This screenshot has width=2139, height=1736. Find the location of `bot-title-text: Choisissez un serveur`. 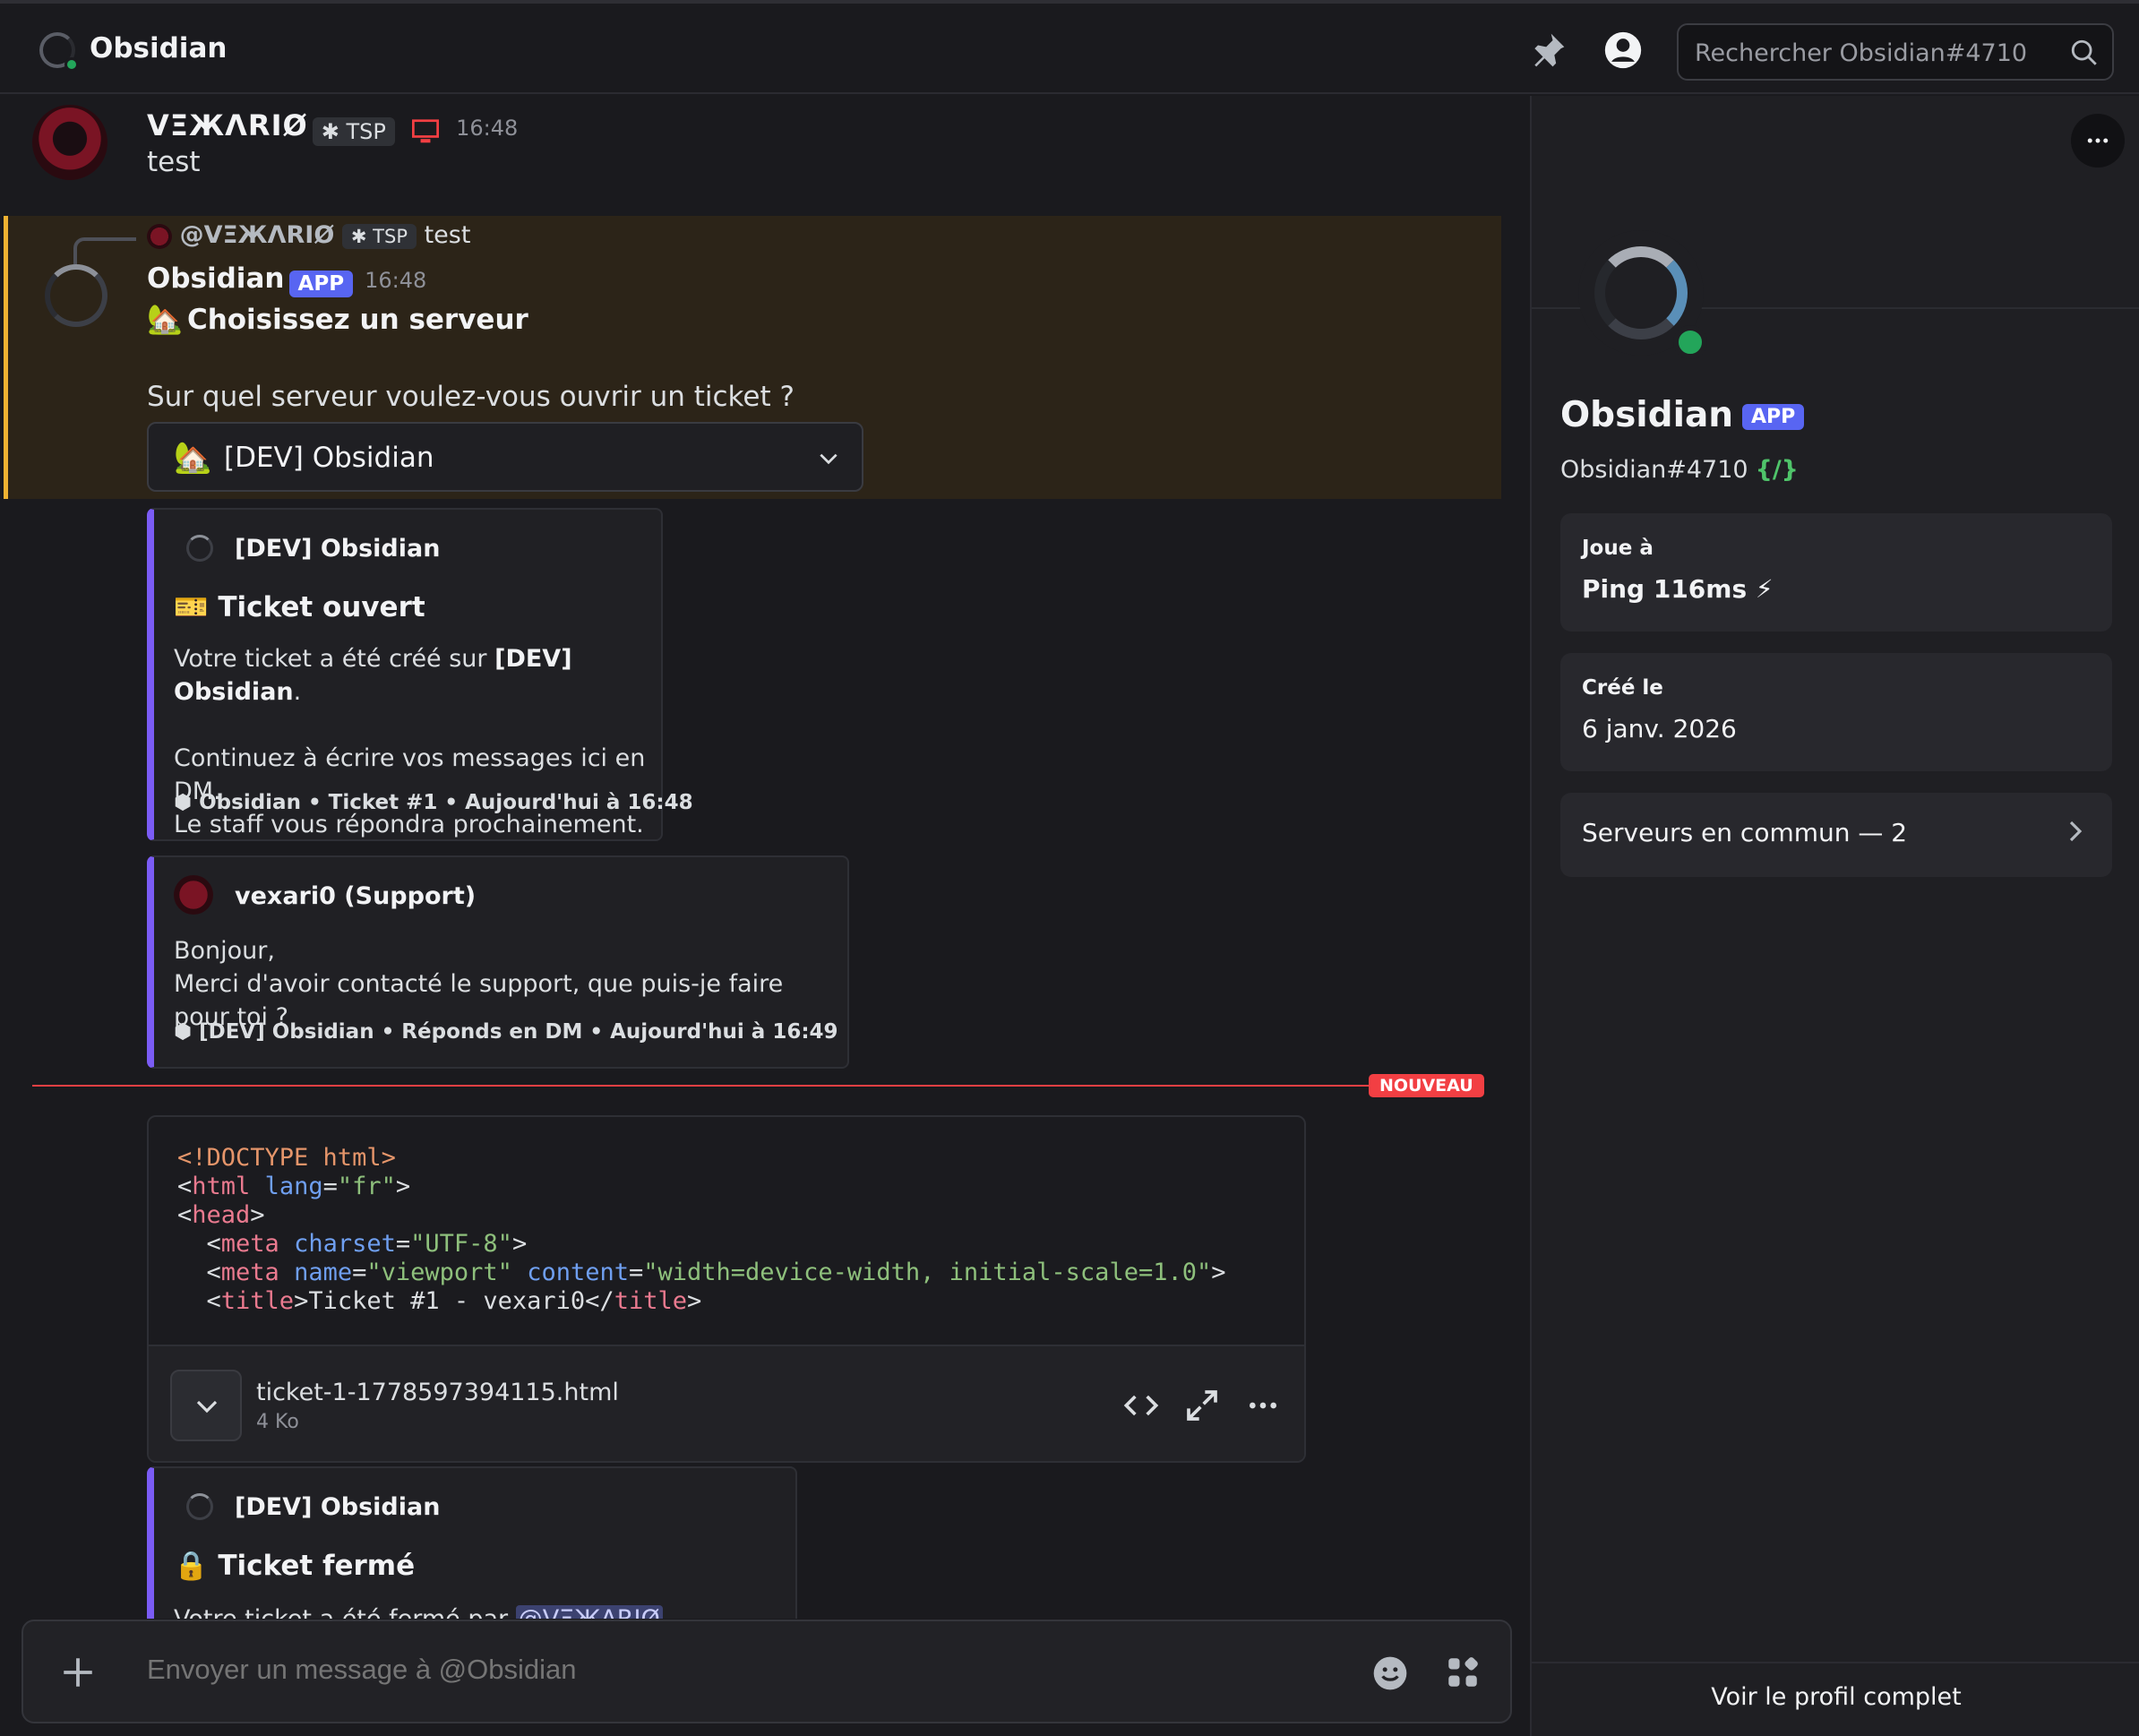

bot-title-text: Choisissez un serveur is located at coordinates (357, 320).